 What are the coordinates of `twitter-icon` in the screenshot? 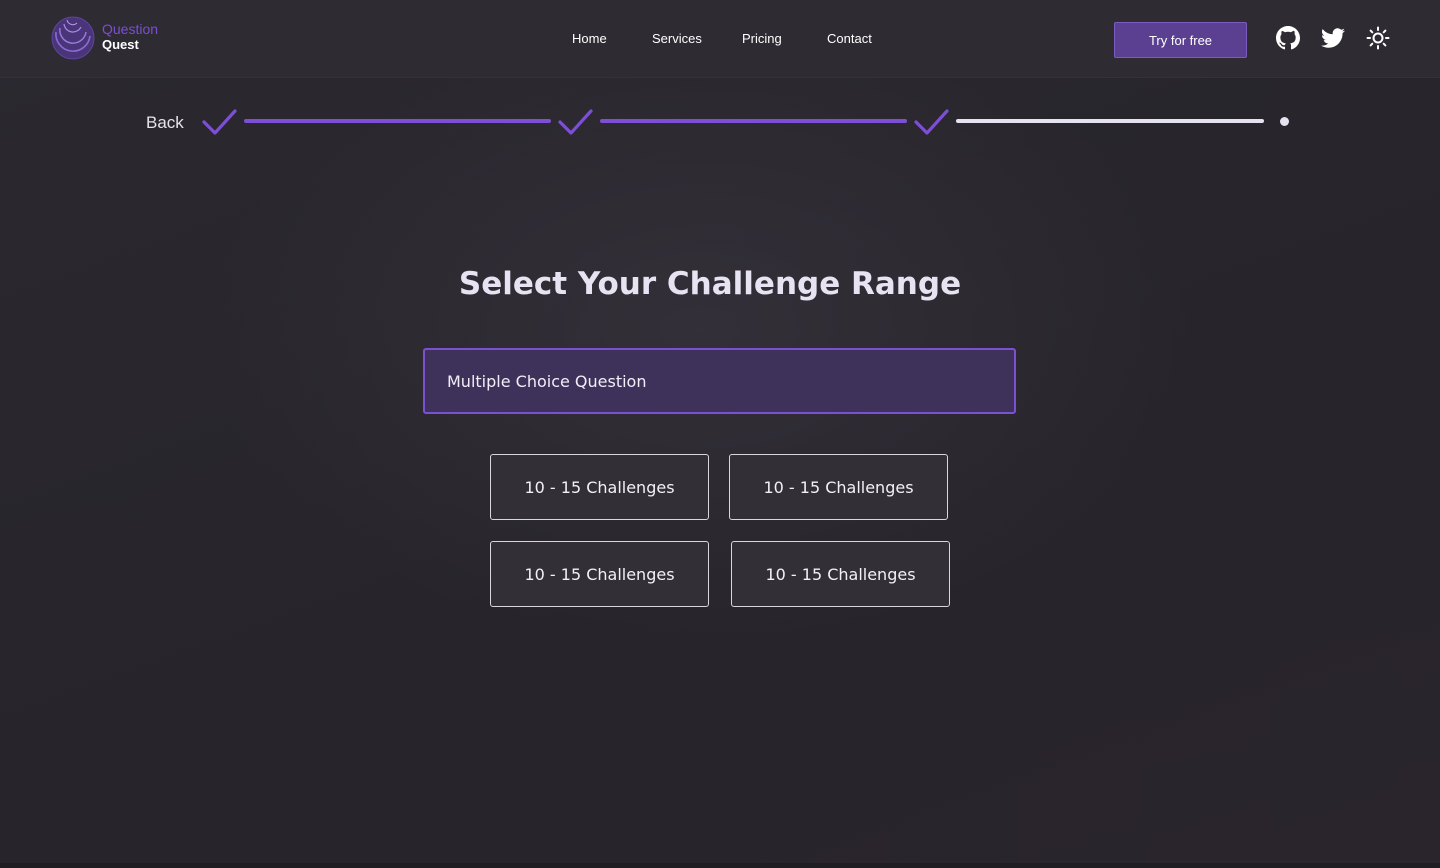 It's located at (1333, 38).